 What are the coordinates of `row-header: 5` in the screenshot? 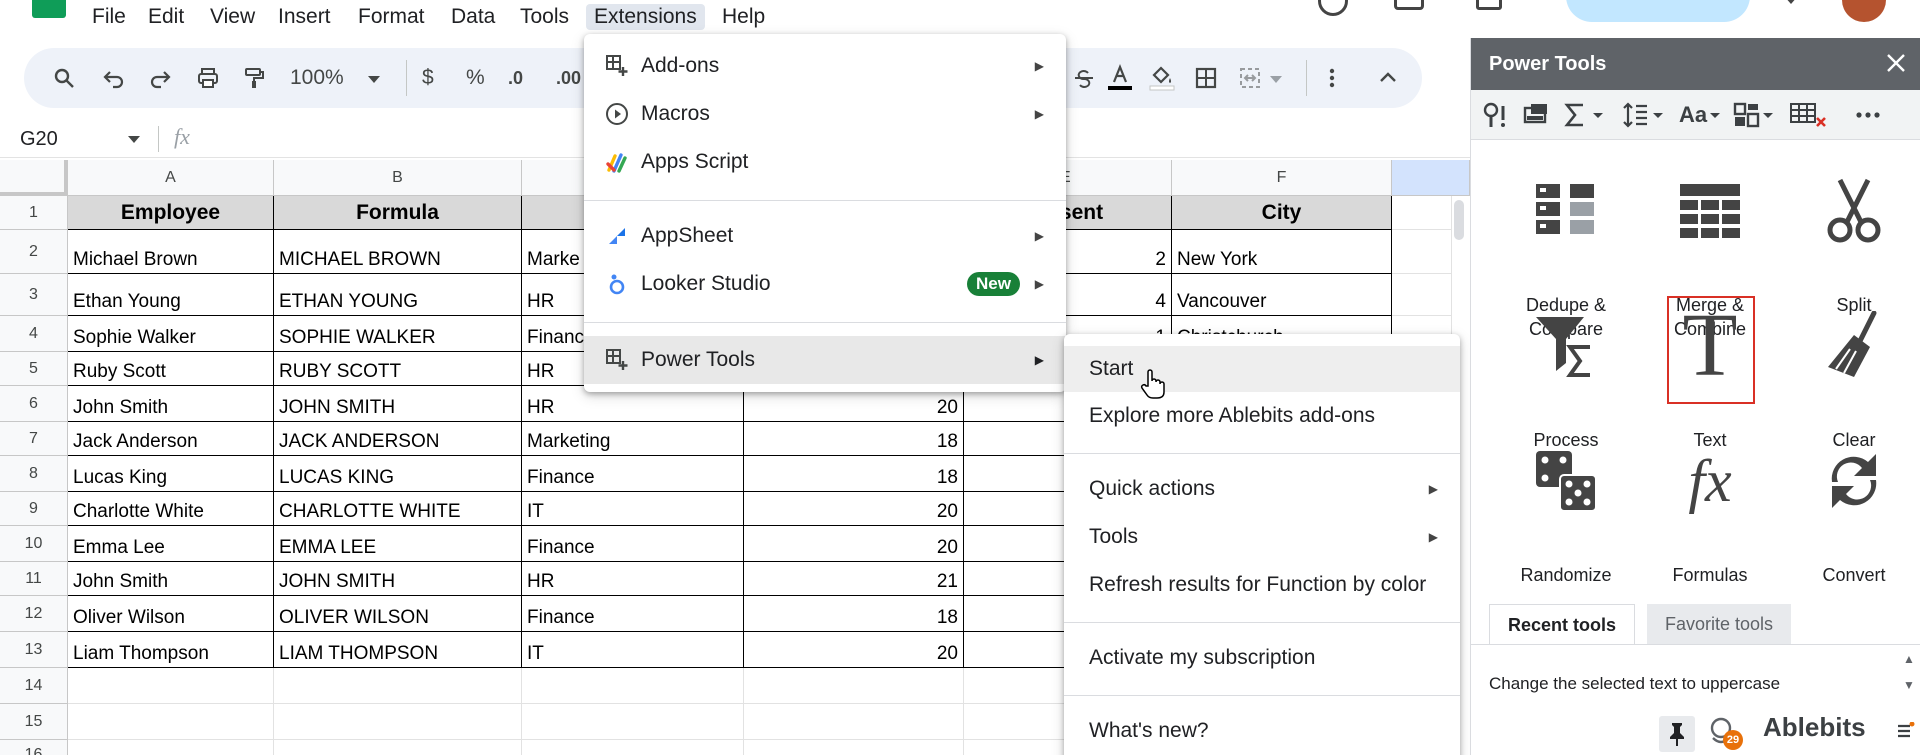 It's located at (34, 369).